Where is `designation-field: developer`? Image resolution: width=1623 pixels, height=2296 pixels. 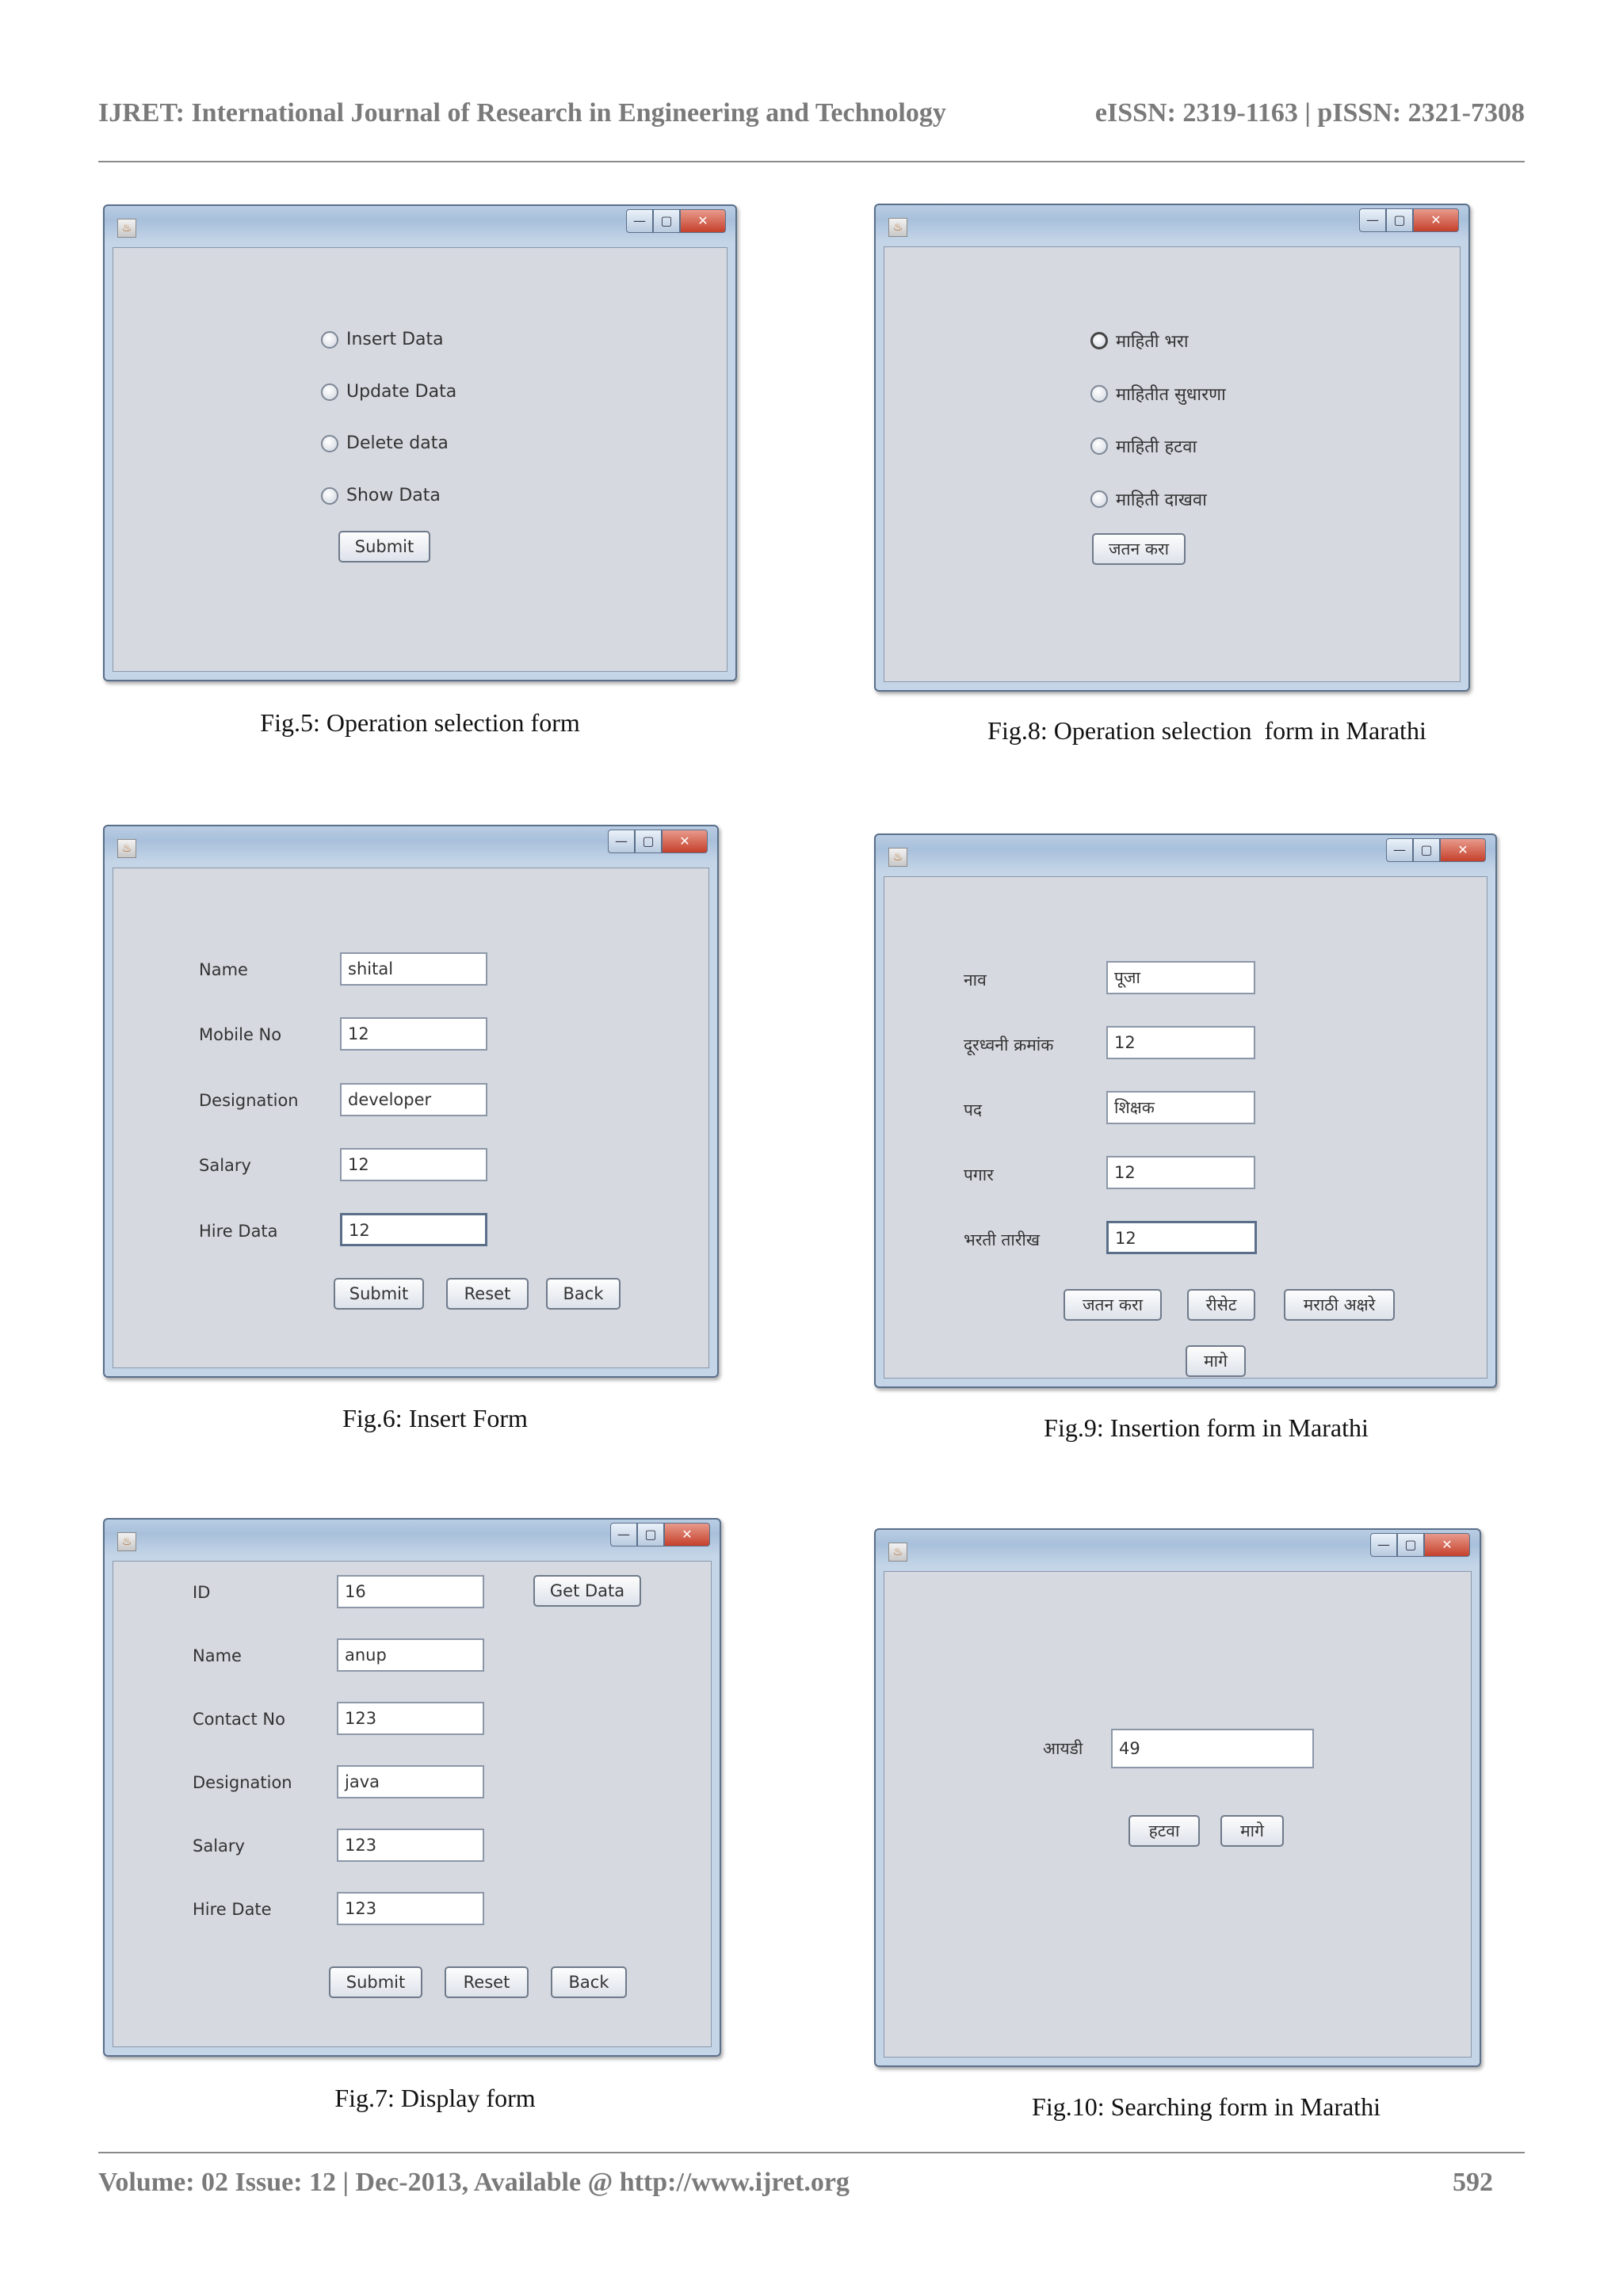
designation-field: developer is located at coordinates (413, 1099).